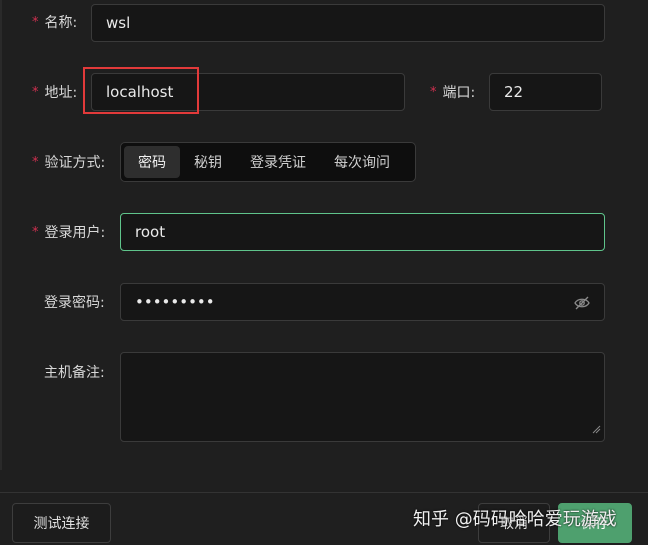 The width and height of the screenshot is (648, 545). Describe the element at coordinates (175, 302) in the screenshot. I see `password-input-value: •••••••••` at that location.